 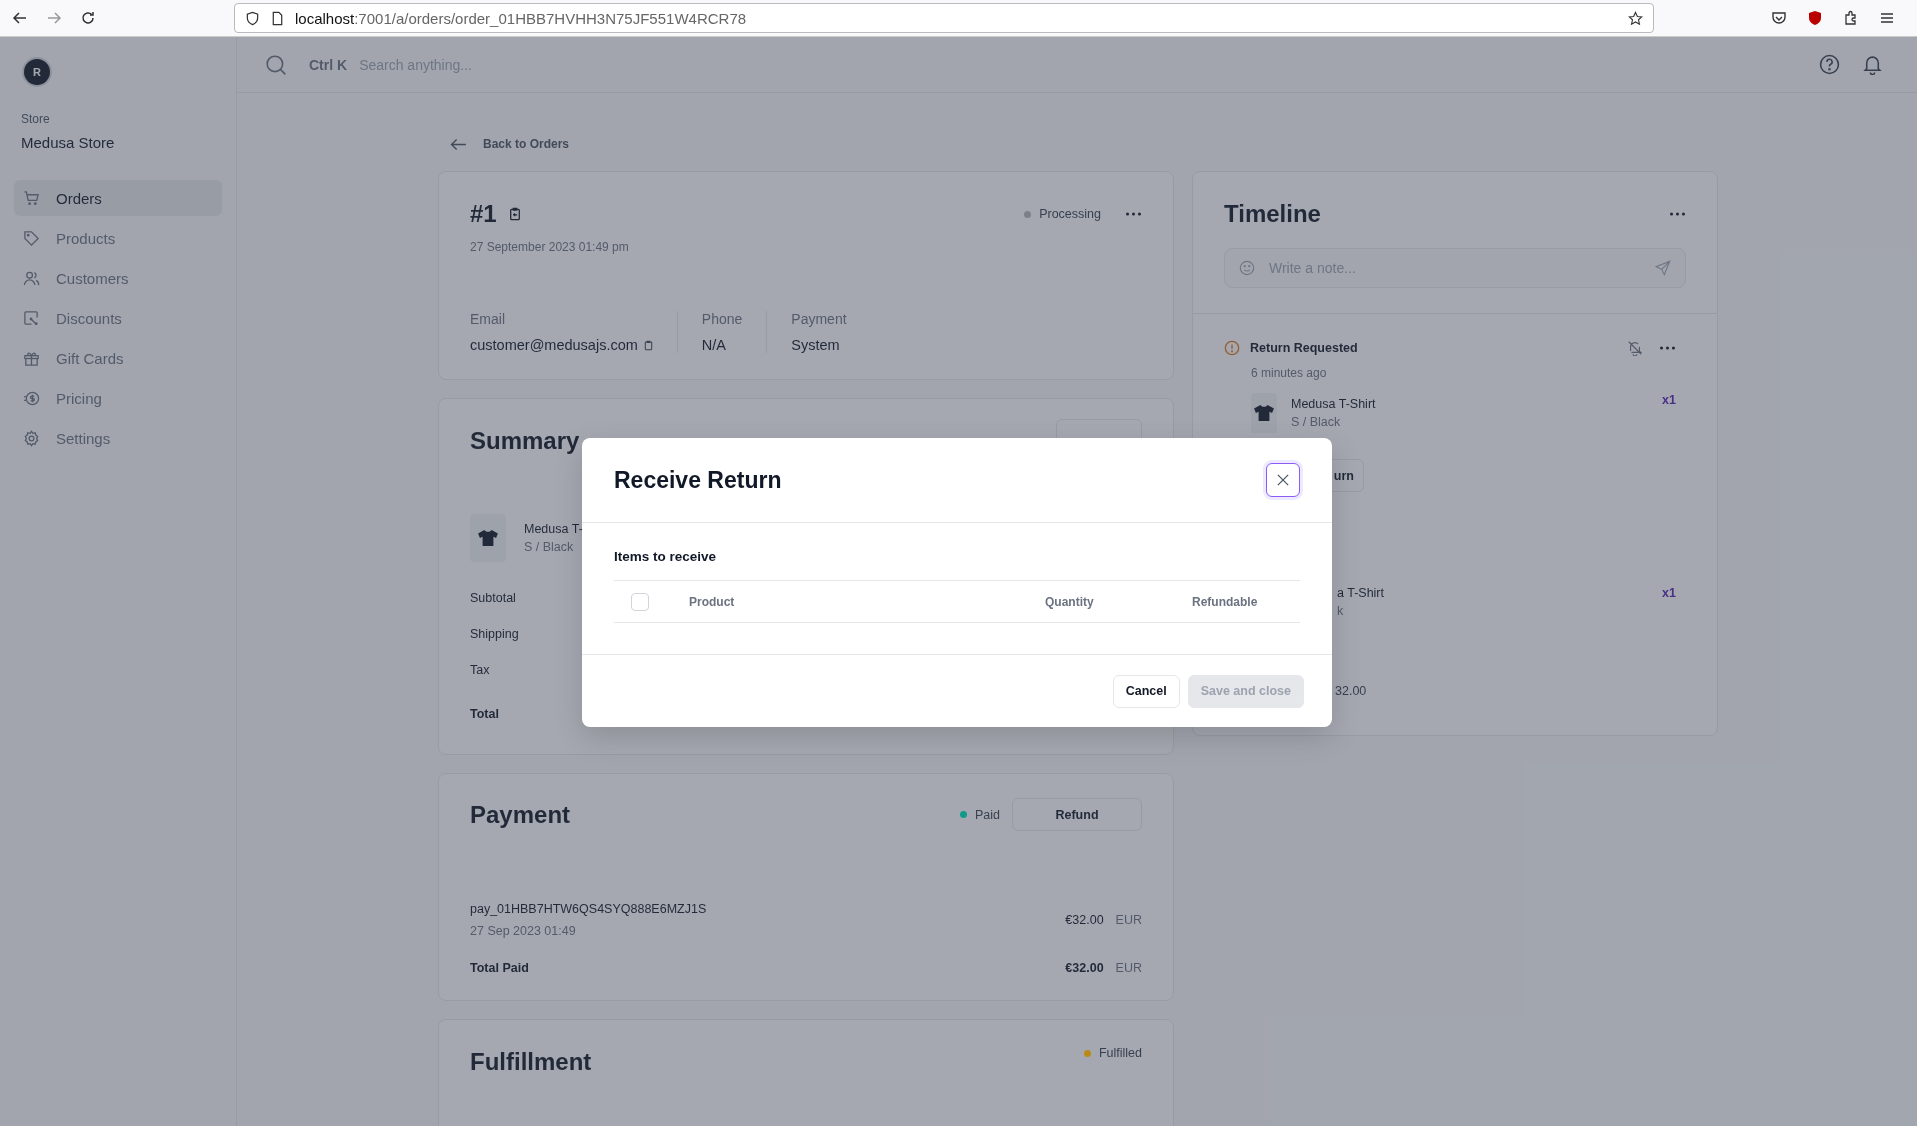 What do you see at coordinates (118, 198) in the screenshot?
I see `sidebar-item: Orders` at bounding box center [118, 198].